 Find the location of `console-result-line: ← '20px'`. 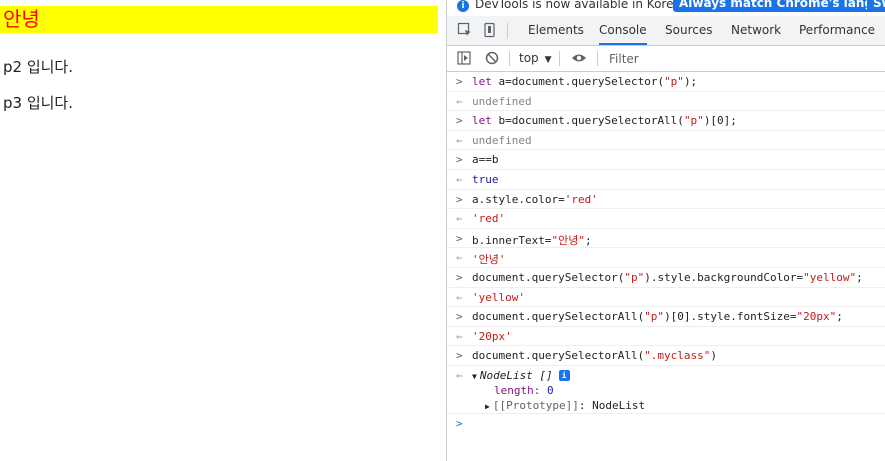

console-result-line: ← '20px' is located at coordinates (666, 337).